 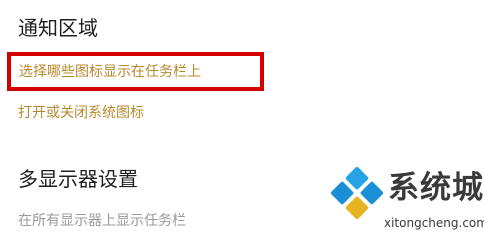 I want to click on toggle-system-icons-link: 打开或关闭系统图标, so click(x=81, y=113).